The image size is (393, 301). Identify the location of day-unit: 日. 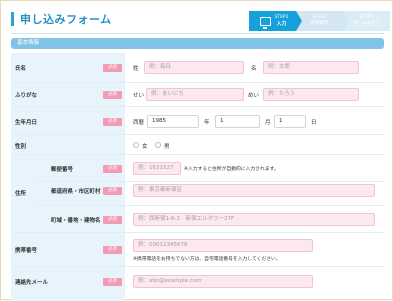
(314, 123).